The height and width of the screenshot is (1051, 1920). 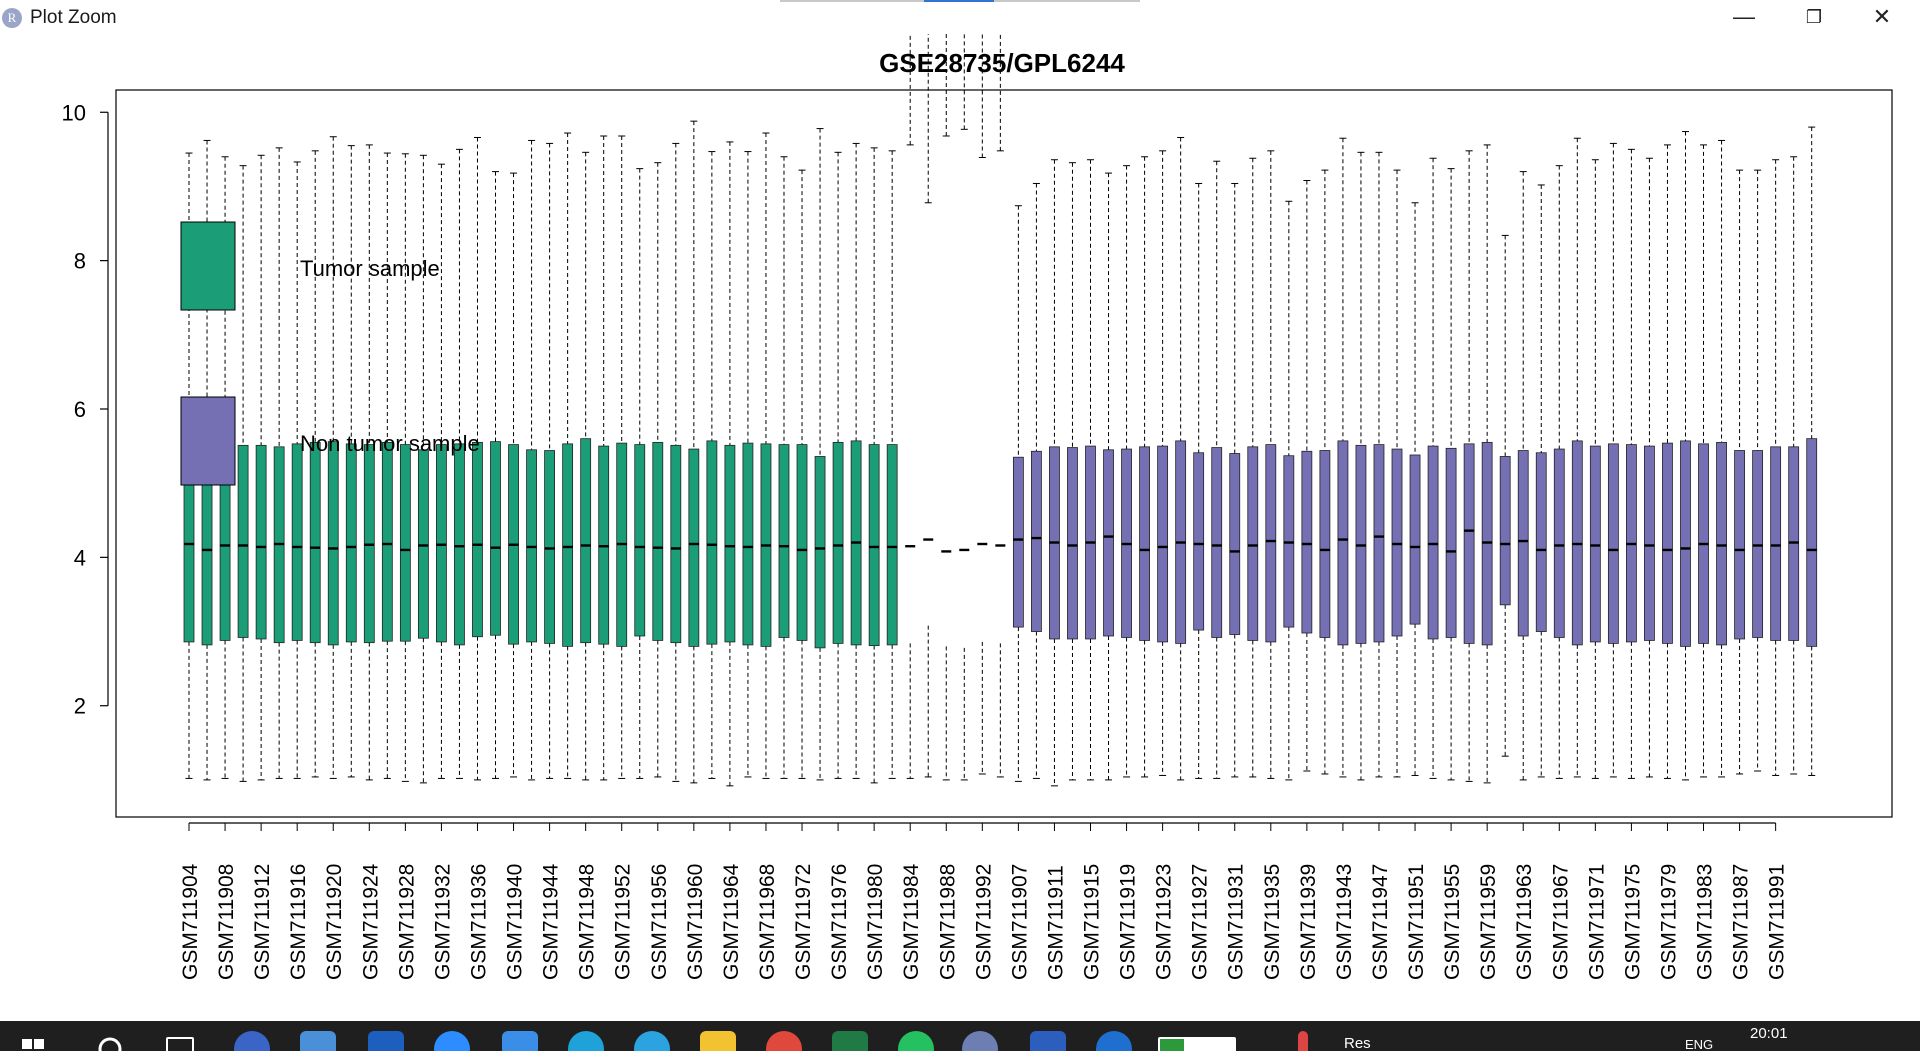 What do you see at coordinates (74, 112) in the screenshot?
I see `y-tick-label: 10` at bounding box center [74, 112].